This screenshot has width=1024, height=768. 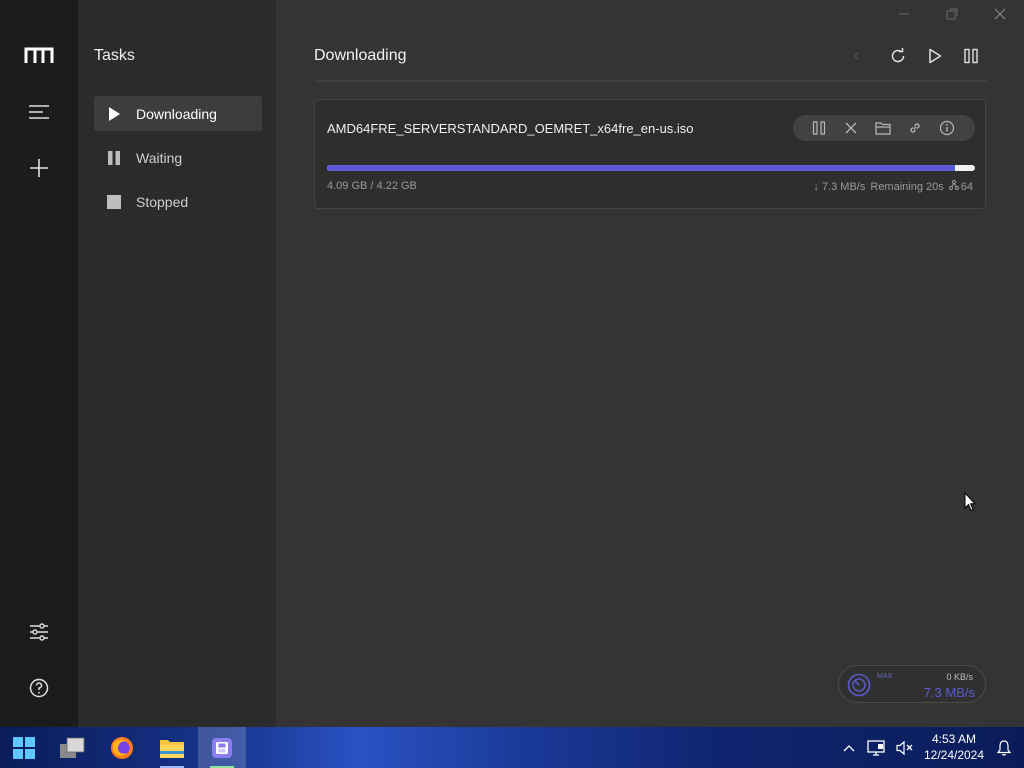 I want to click on nav-item-label: Downloading, so click(x=176, y=113).